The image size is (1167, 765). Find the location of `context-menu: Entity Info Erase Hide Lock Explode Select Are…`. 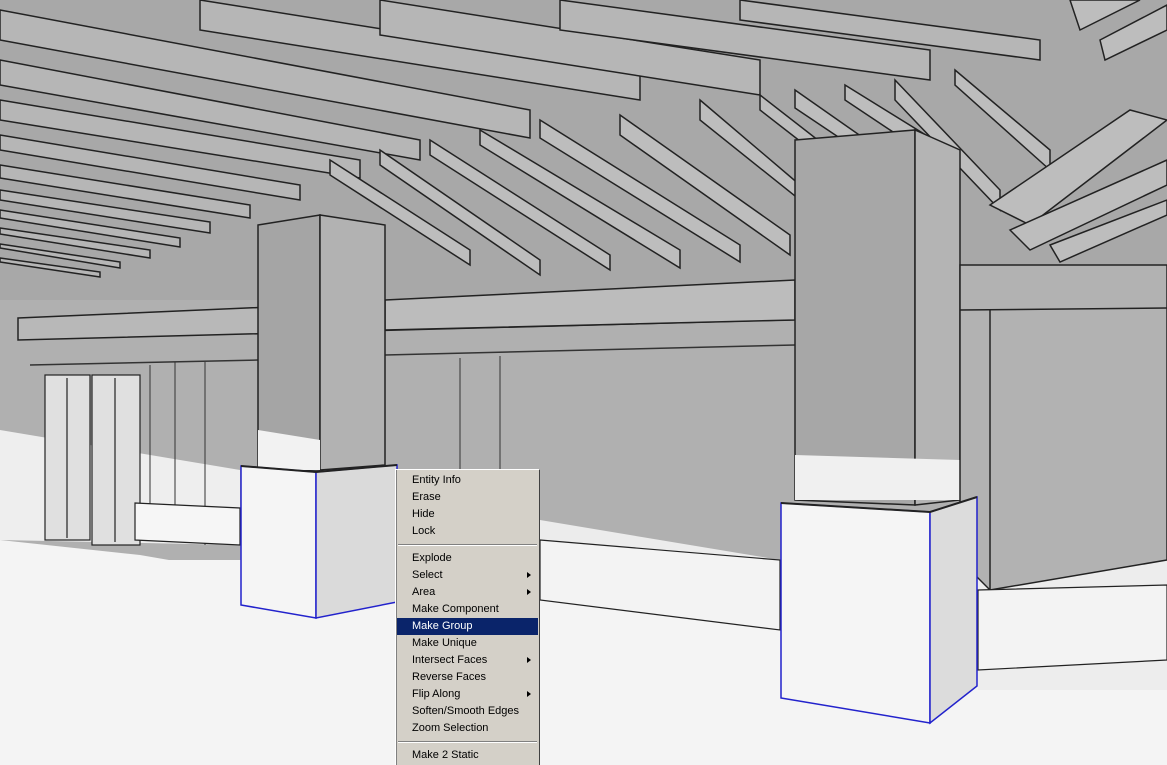

context-menu: Entity Info Erase Hide Lock Explode Select Are… is located at coordinates (467, 617).